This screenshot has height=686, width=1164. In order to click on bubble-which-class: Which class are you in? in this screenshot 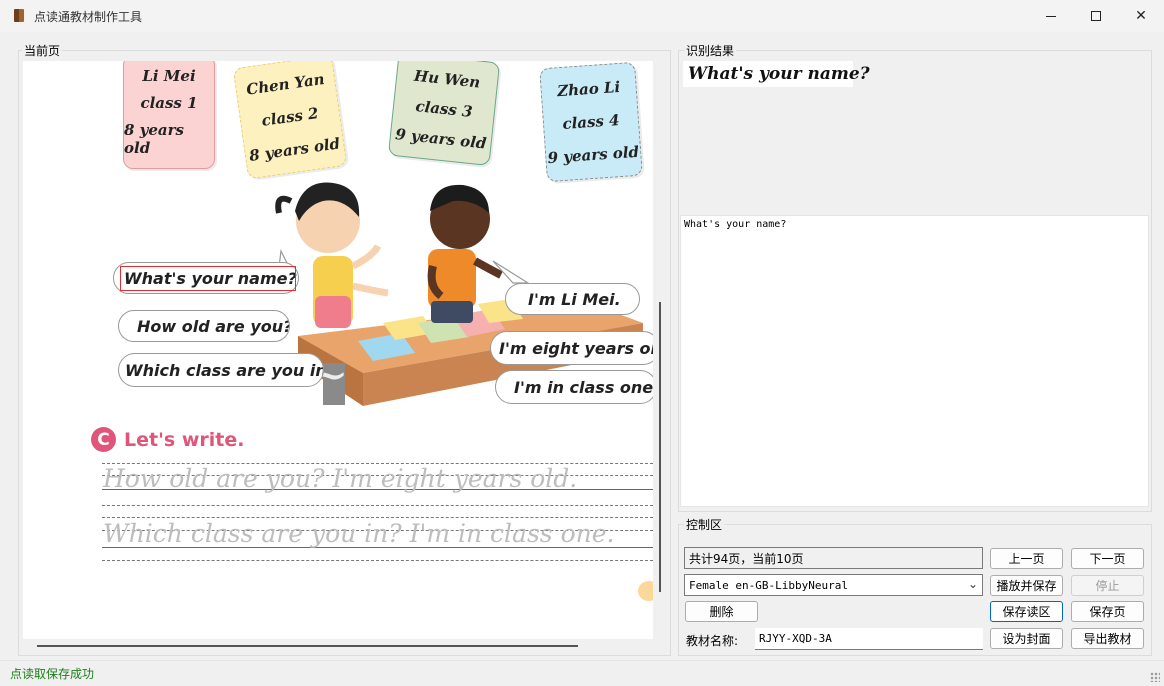, I will do `click(221, 370)`.